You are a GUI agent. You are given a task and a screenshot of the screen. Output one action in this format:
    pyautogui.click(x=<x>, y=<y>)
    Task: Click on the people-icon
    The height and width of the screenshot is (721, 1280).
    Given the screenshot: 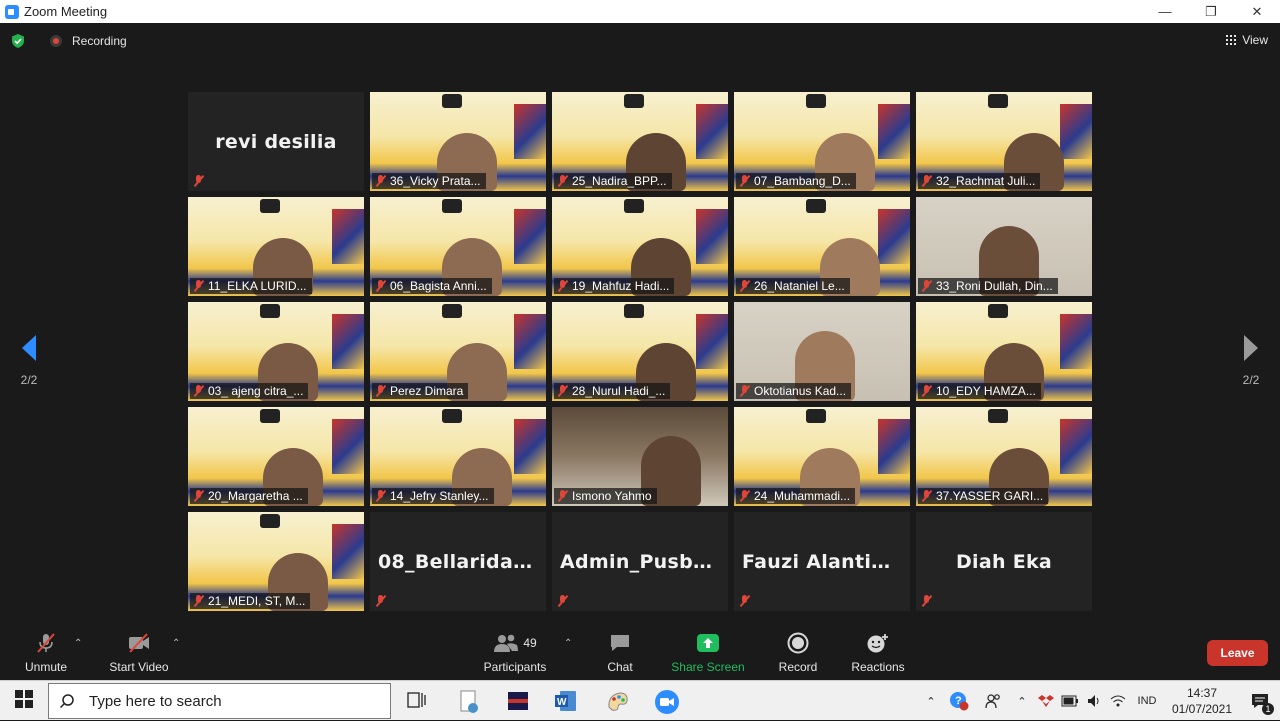 What is the action you would take?
    pyautogui.click(x=993, y=701)
    